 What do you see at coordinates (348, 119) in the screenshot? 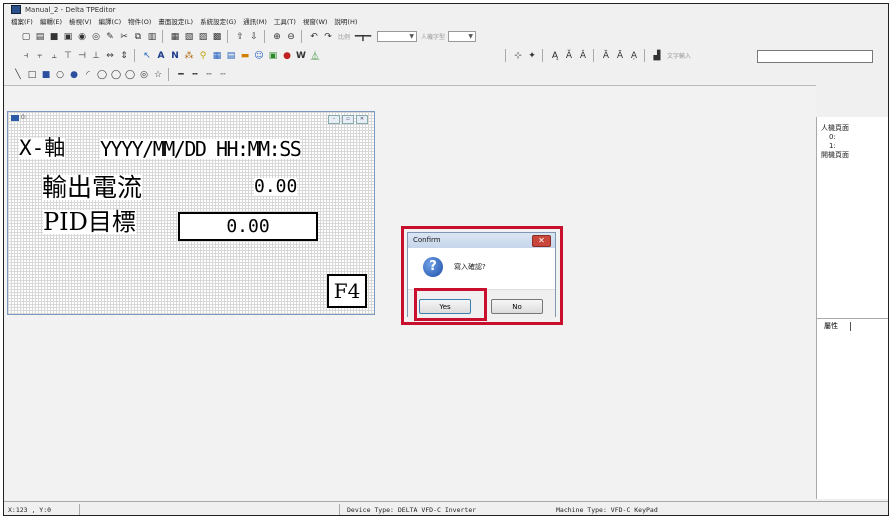
I see `maximize-icon: ▫` at bounding box center [348, 119].